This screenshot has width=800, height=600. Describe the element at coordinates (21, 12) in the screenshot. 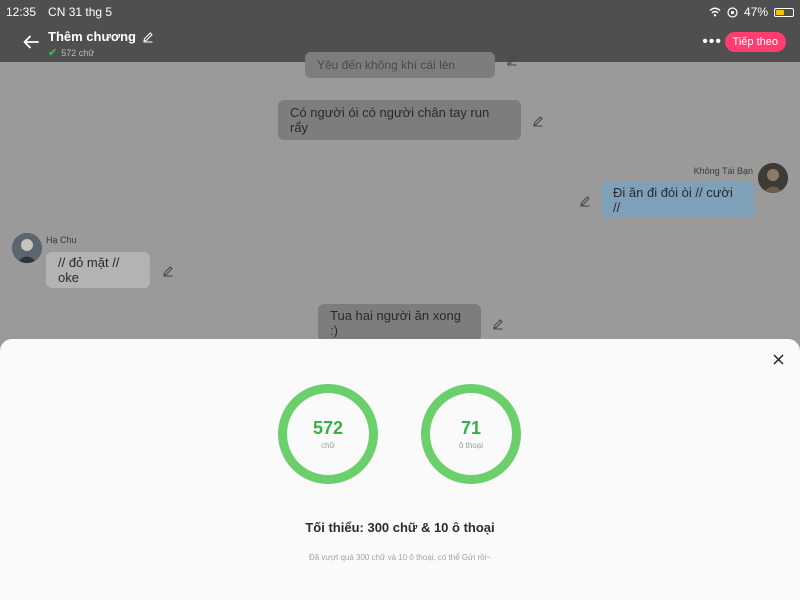

I see `status-time: 12:35` at that location.